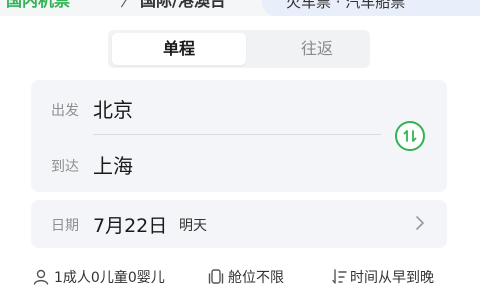 Image resolution: width=480 pixels, height=300 pixels. What do you see at coordinates (193, 226) in the screenshot?
I see `date-relative: 明天` at bounding box center [193, 226].